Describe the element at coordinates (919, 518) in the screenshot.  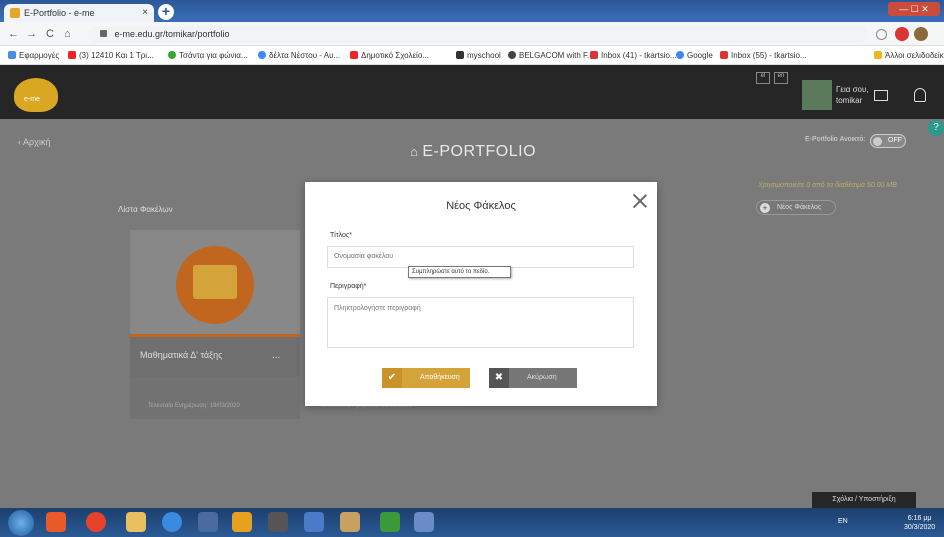
I see `clock-time: 6:16 μμ` at that location.